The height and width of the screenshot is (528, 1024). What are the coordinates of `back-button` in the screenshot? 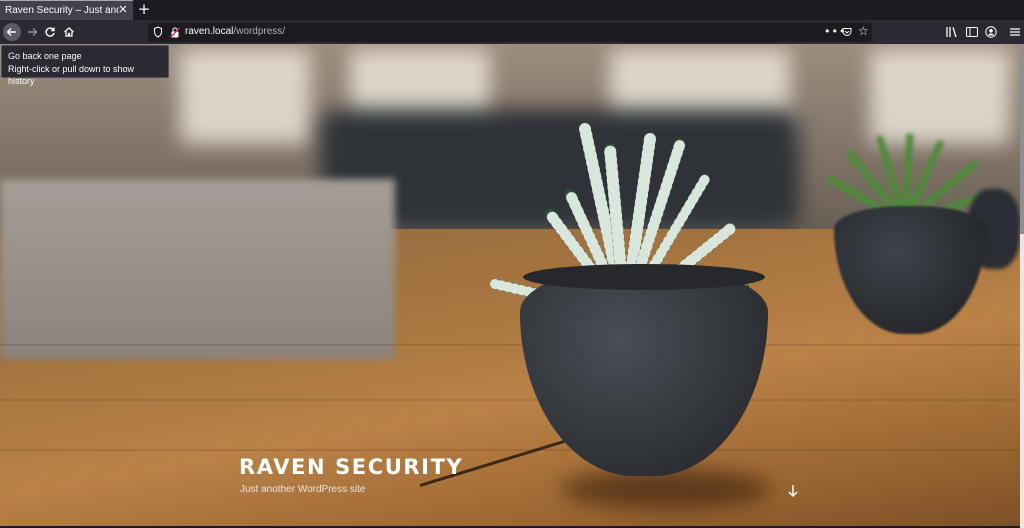 It's located at (12, 32).